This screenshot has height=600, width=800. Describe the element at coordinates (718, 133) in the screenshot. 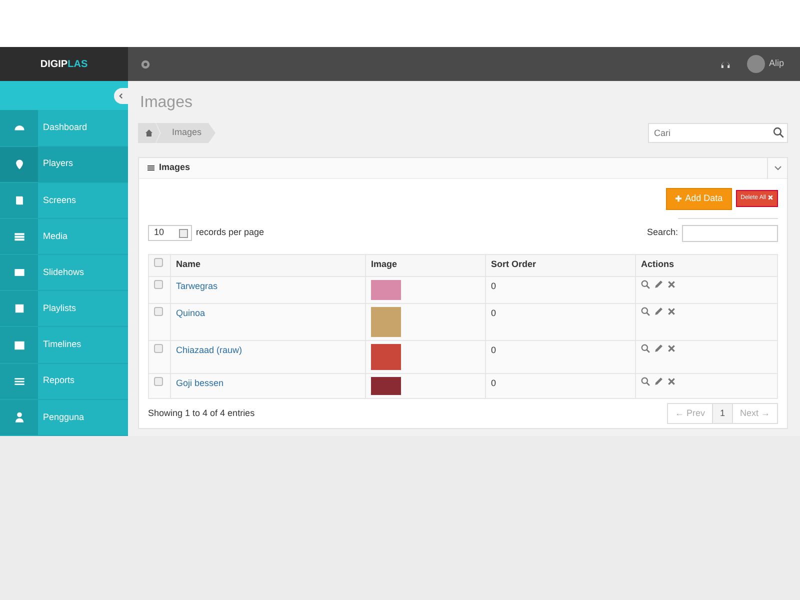

I see `search-field: Cari` at that location.